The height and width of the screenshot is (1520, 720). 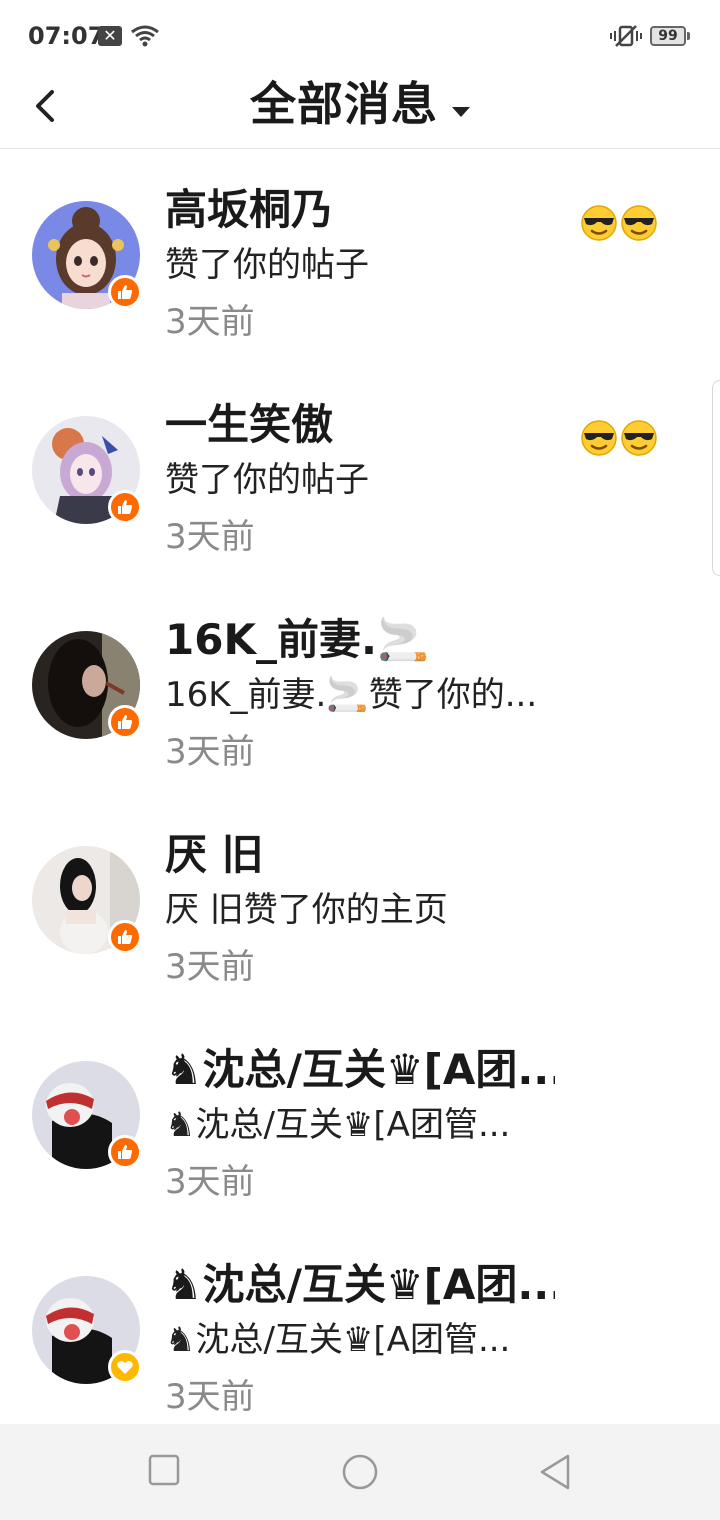 What do you see at coordinates (297, 639) in the screenshot?
I see `sender-name: 16K_前妻.🚬` at bounding box center [297, 639].